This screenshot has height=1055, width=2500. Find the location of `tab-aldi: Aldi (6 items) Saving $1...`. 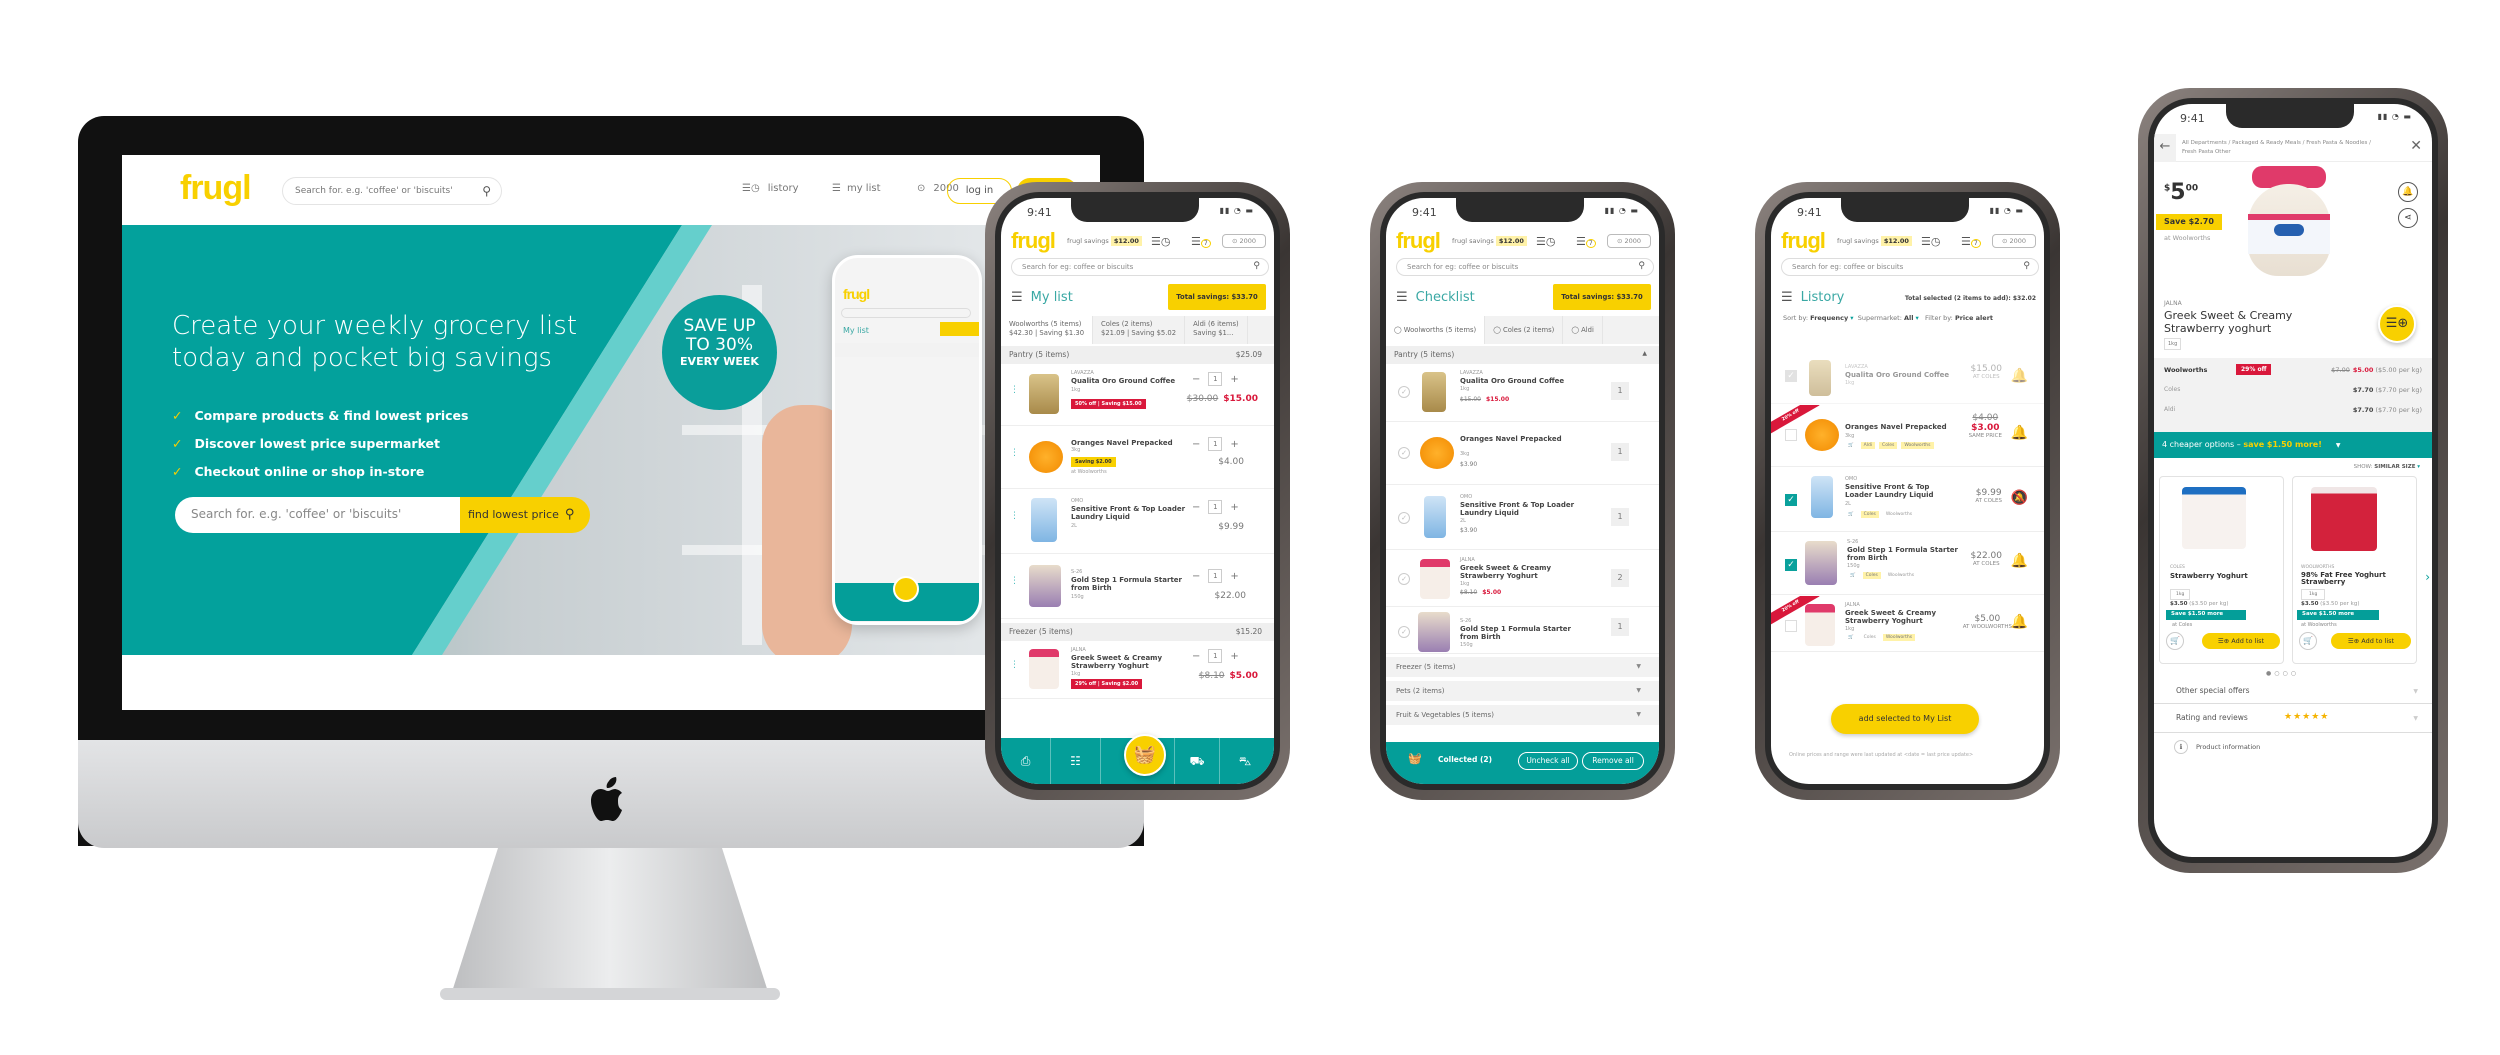

tab-aldi: Aldi (6 items) Saving $1... is located at coordinates (1216, 330).